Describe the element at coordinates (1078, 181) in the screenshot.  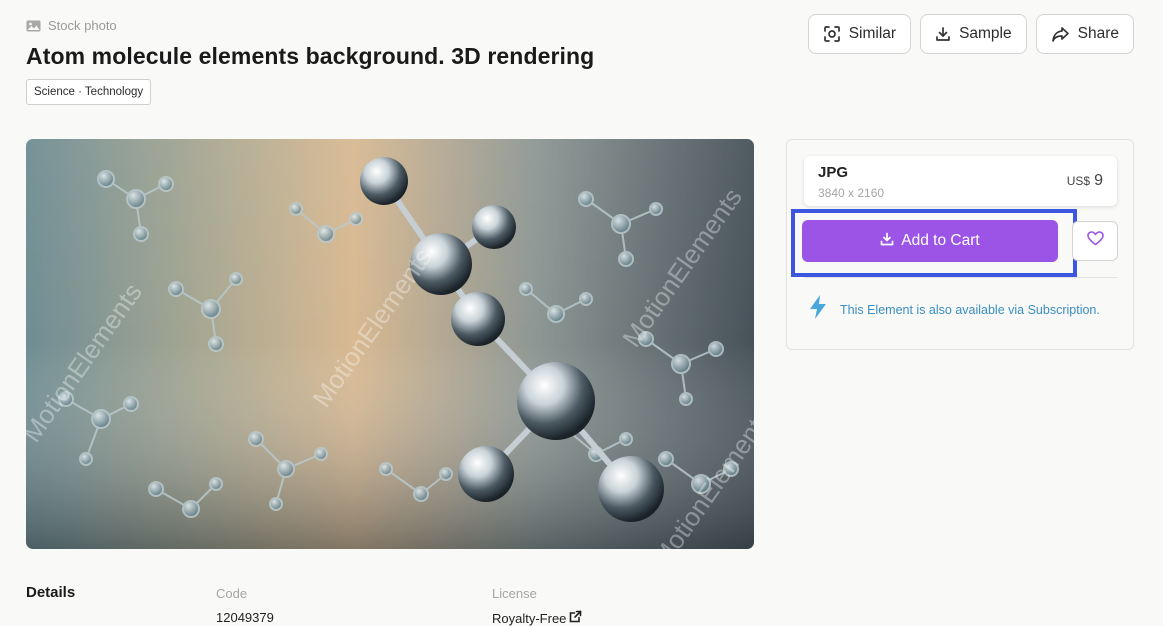
I see `currency-label: US$` at that location.